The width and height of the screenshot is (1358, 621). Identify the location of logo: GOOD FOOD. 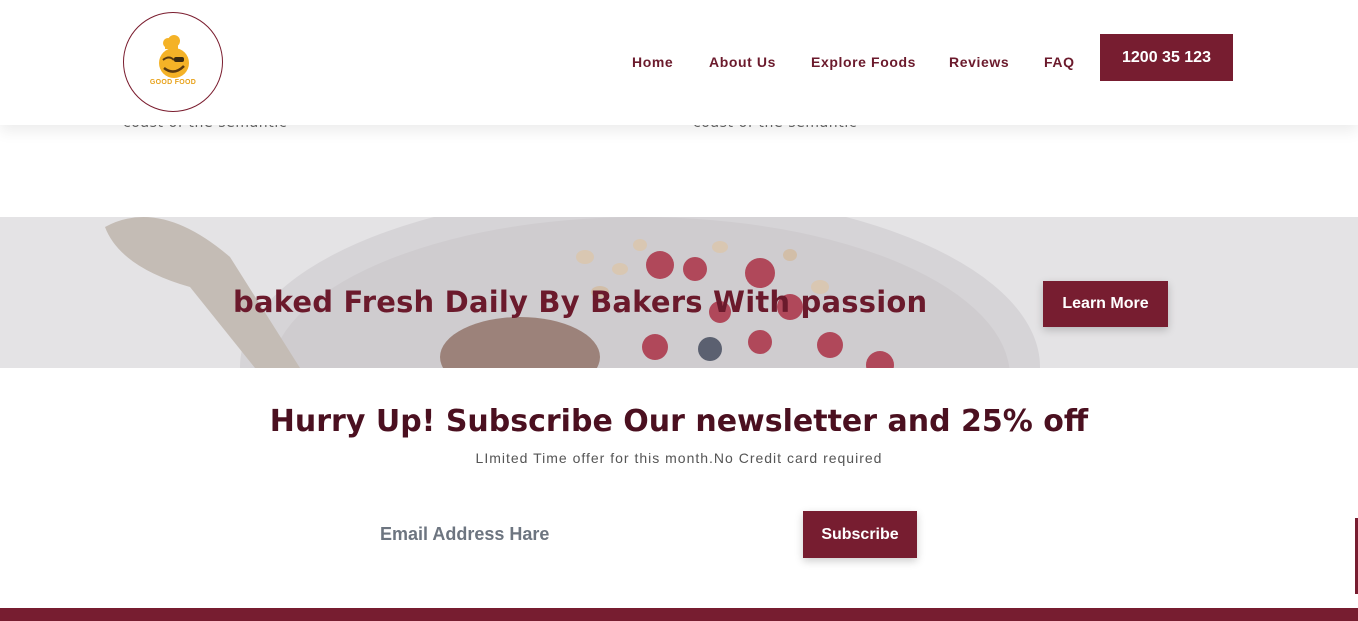
(173, 62).